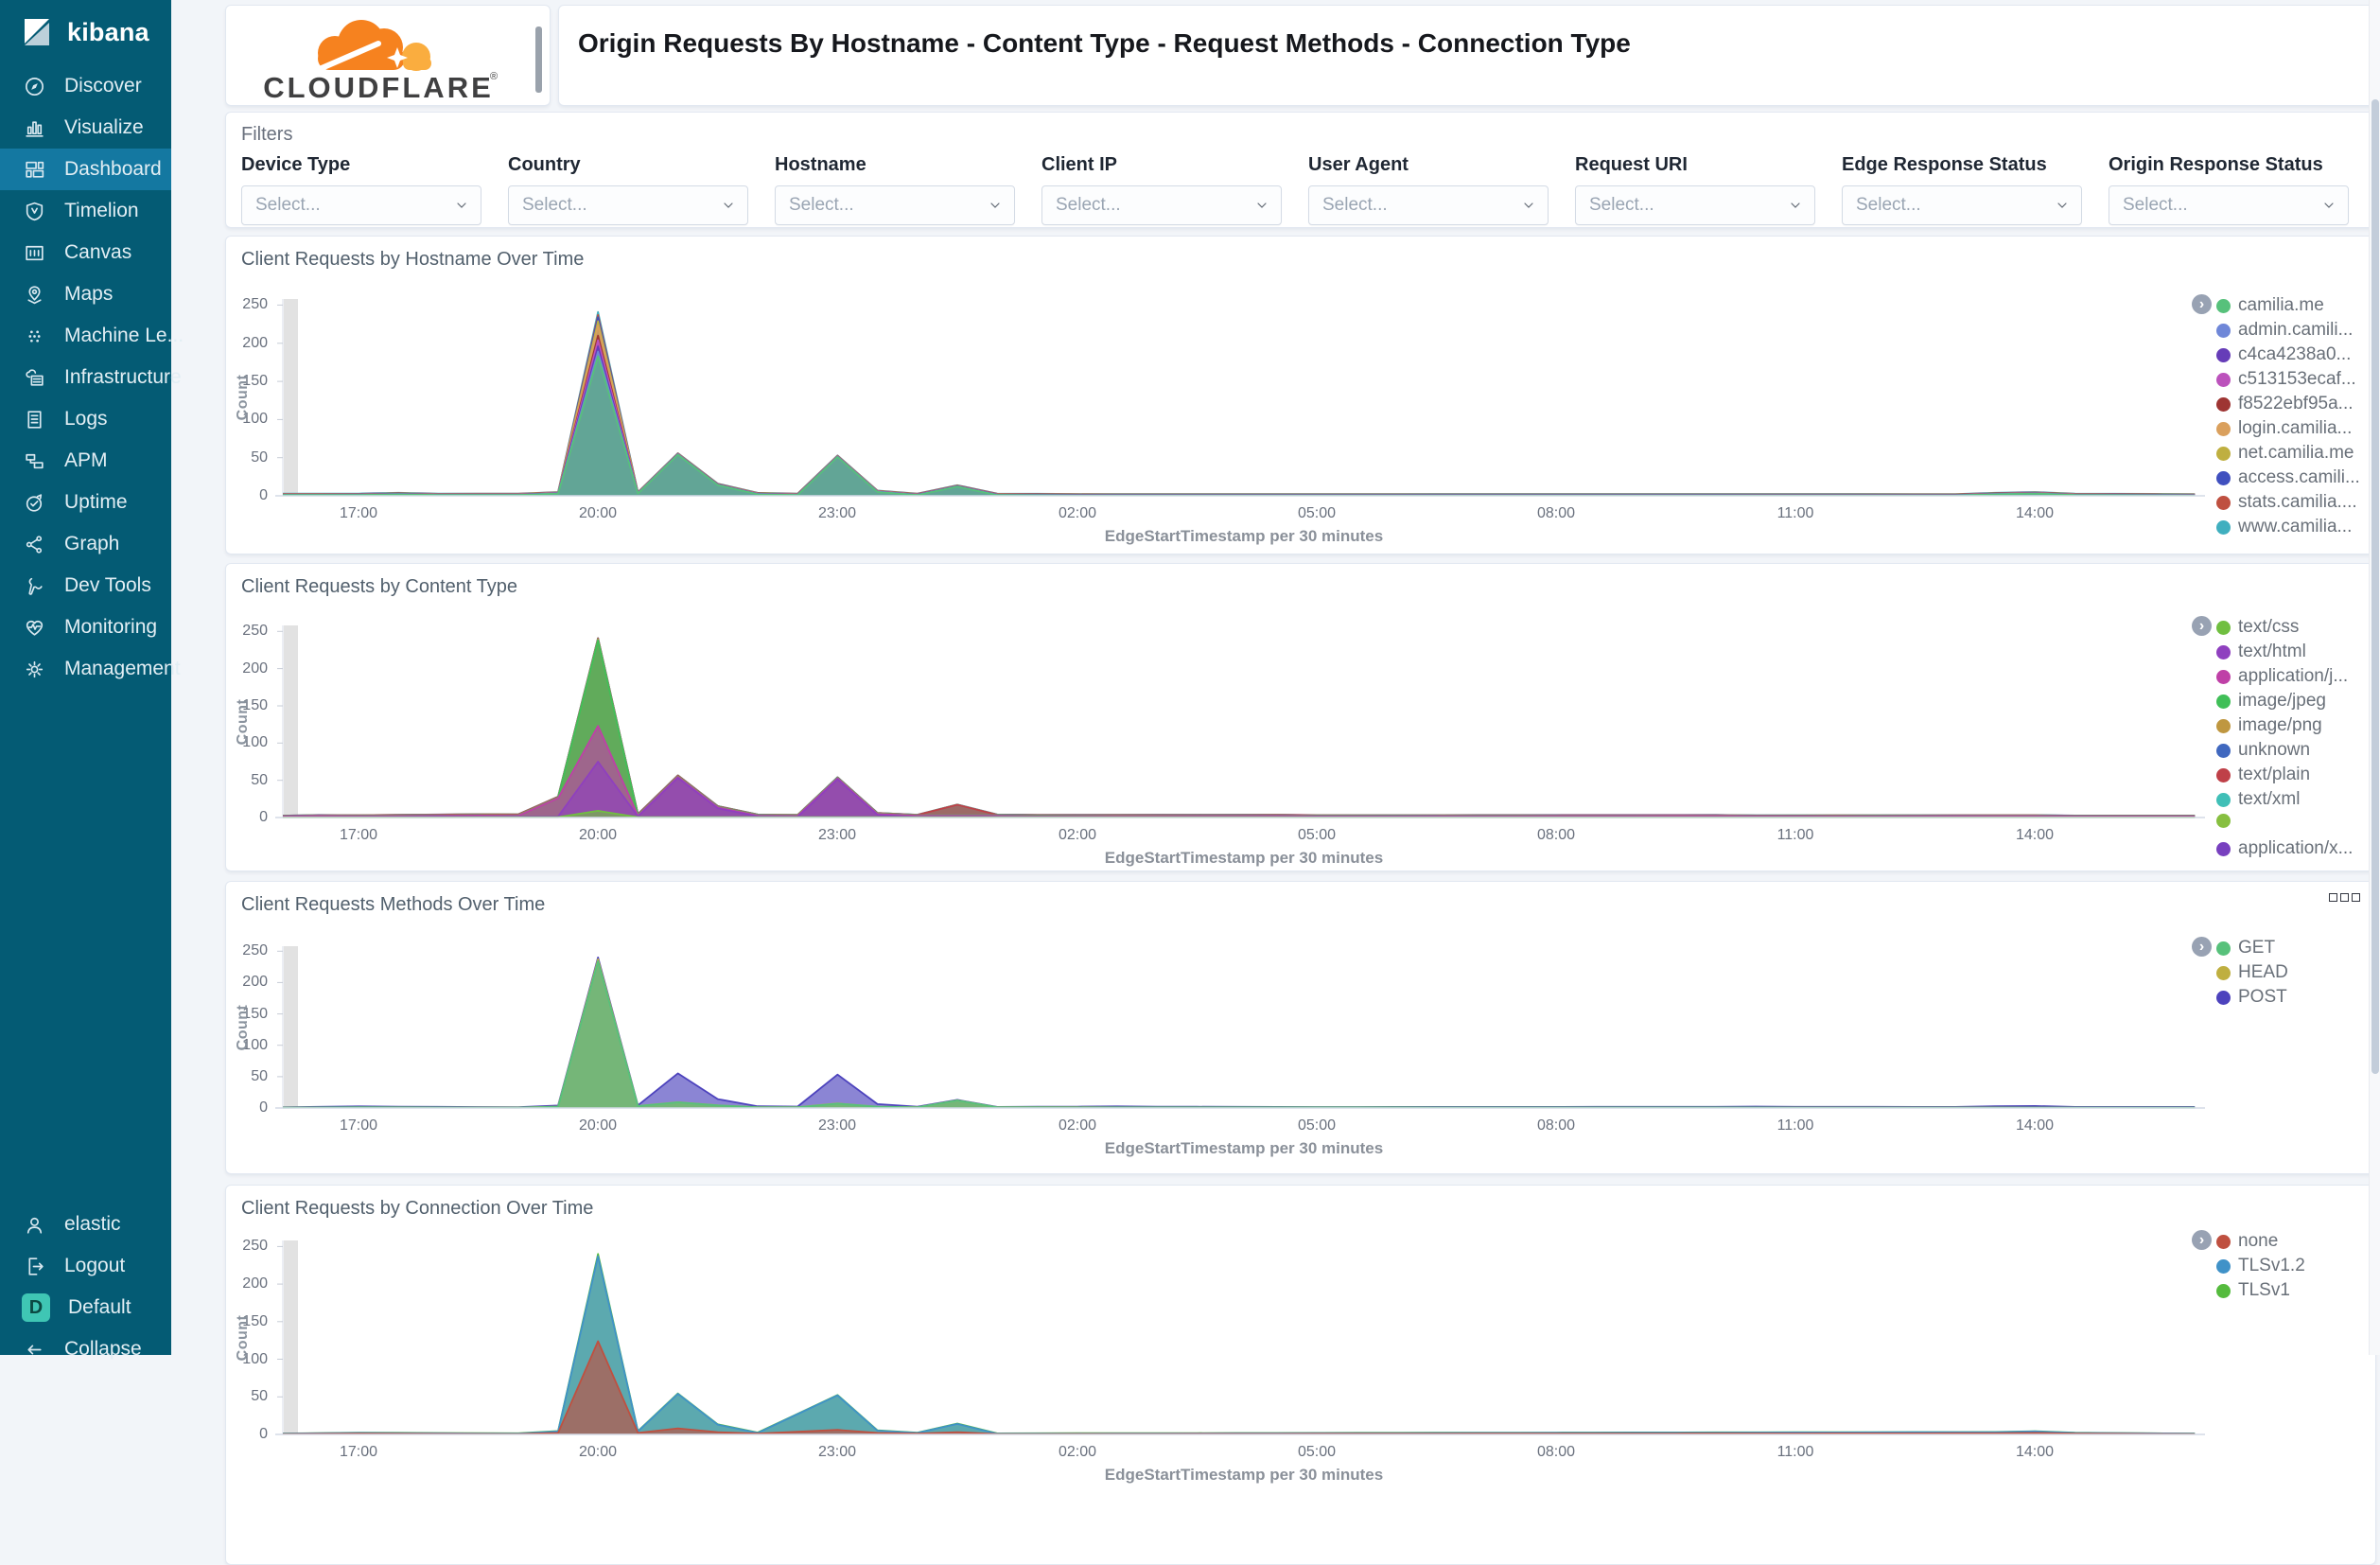  What do you see at coordinates (2227, 821) in the screenshot?
I see `legend-item-item` at bounding box center [2227, 821].